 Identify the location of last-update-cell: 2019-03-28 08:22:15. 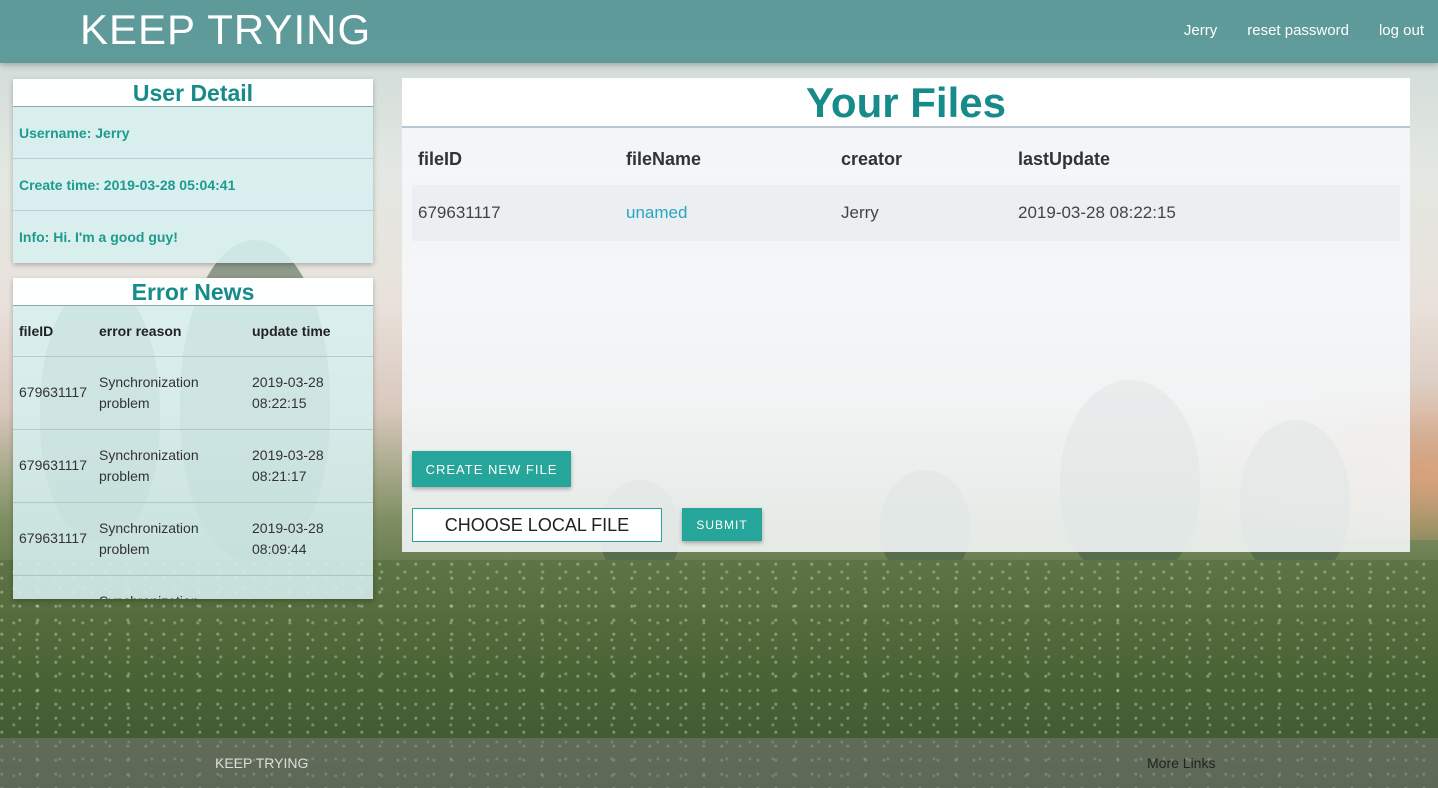
(1206, 213).